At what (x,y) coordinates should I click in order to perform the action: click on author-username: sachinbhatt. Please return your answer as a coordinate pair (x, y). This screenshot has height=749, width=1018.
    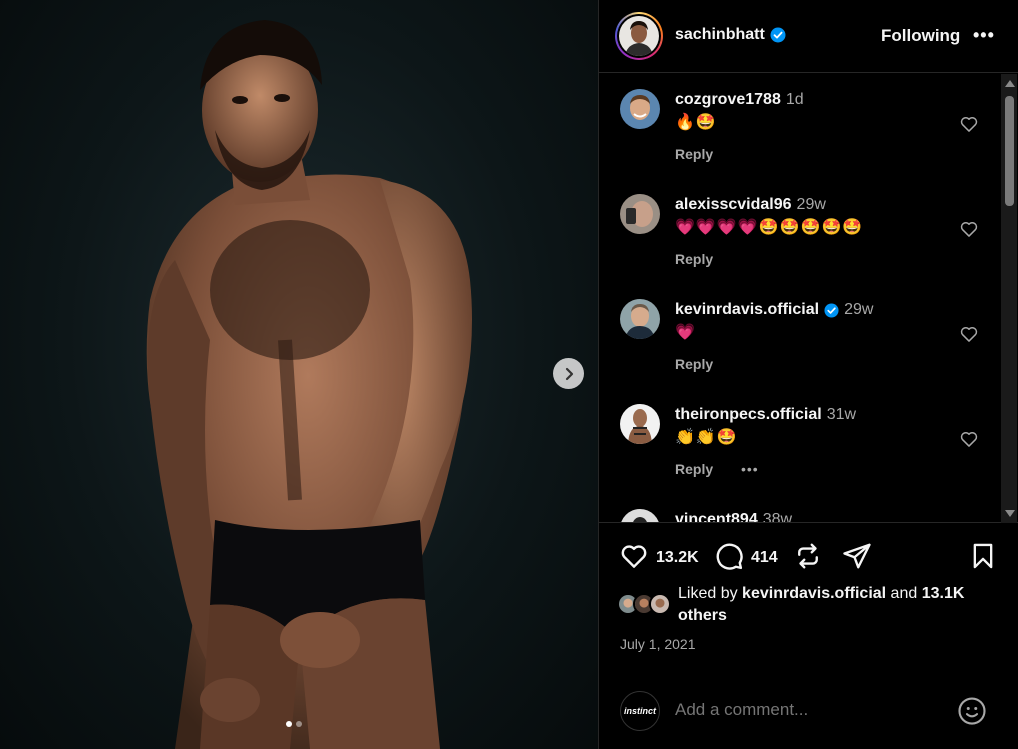
    Looking at the image, I should click on (720, 35).